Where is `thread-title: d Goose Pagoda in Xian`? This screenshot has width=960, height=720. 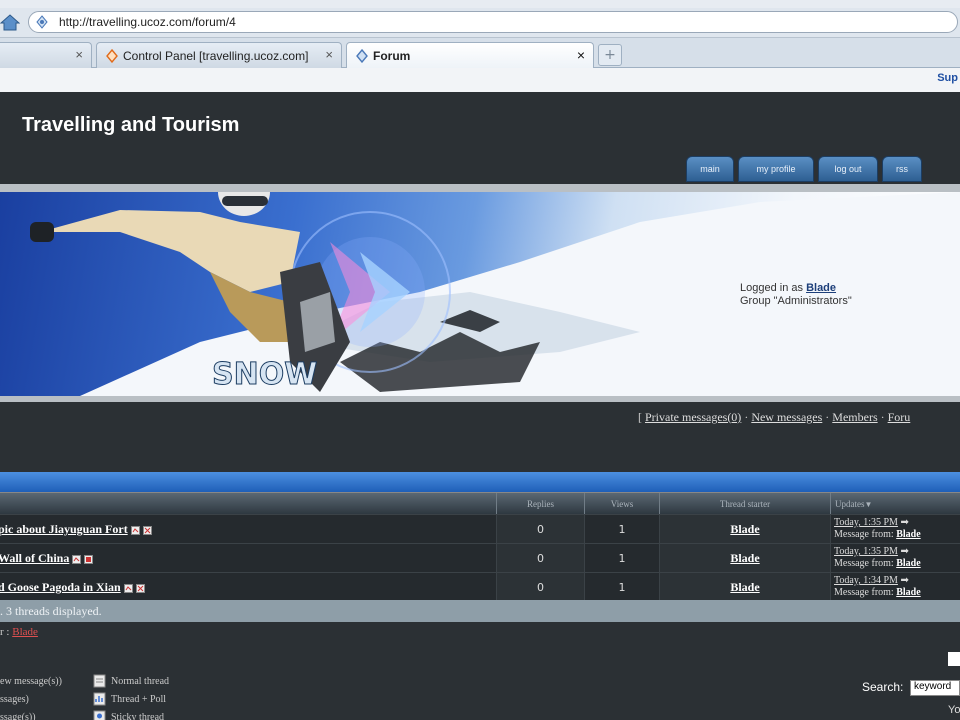 thread-title: d Goose Pagoda in Xian is located at coordinates (60, 587).